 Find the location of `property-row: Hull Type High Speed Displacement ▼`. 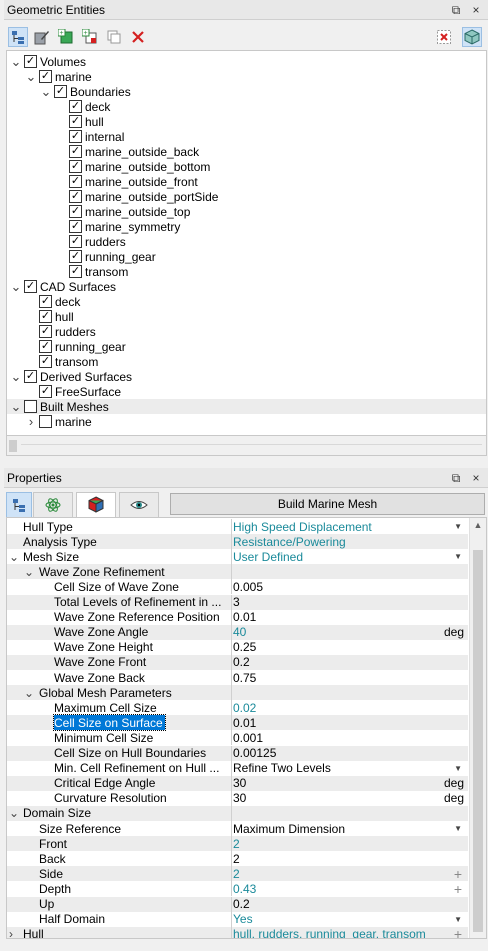

property-row: Hull Type High Speed Displacement ▼ is located at coordinates (237, 526).